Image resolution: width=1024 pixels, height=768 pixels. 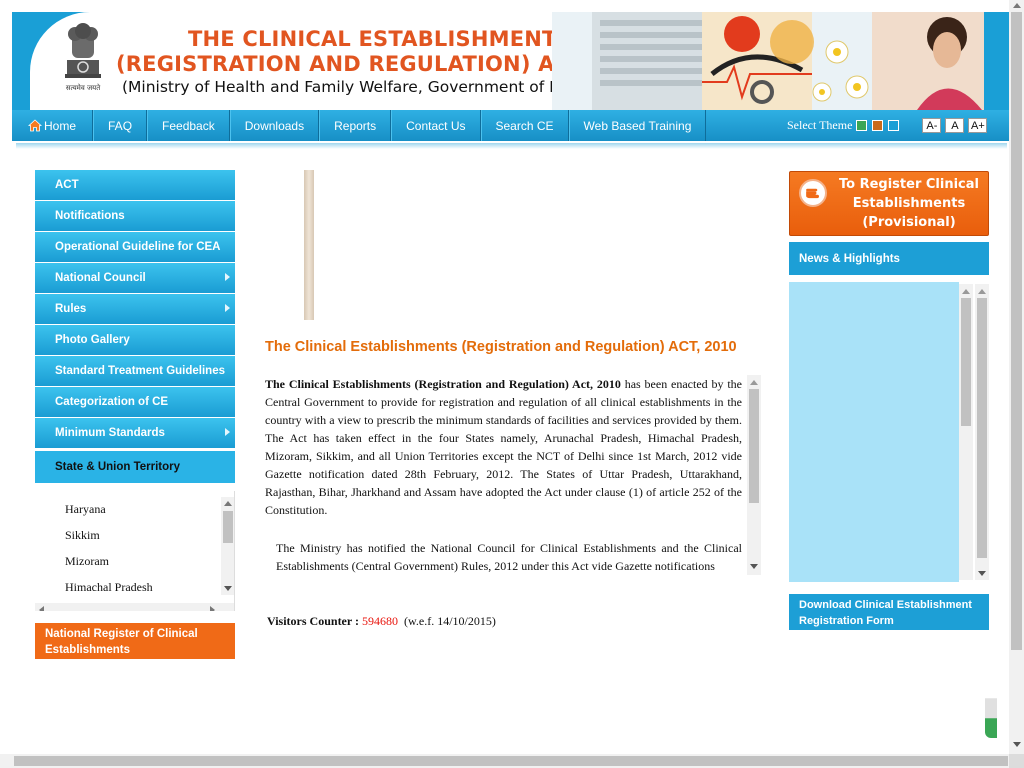 I want to click on sidebar-item-label: Minimum Standards, so click(x=110, y=433).